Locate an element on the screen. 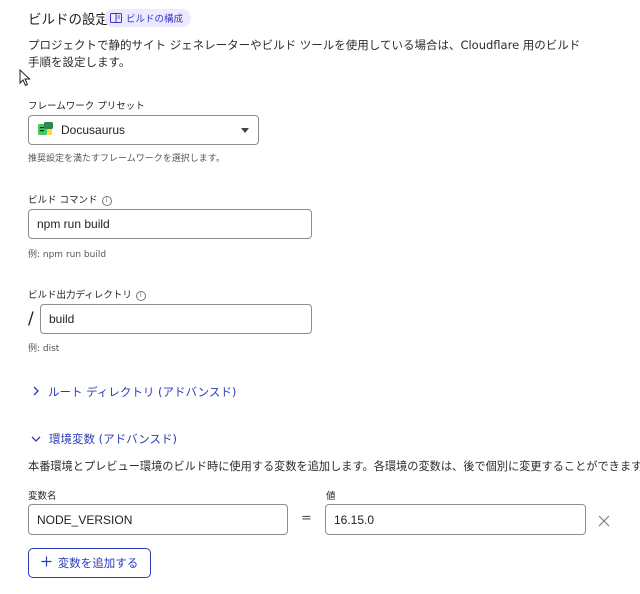  add-variable-button: 変数を追加する is located at coordinates (89, 563).